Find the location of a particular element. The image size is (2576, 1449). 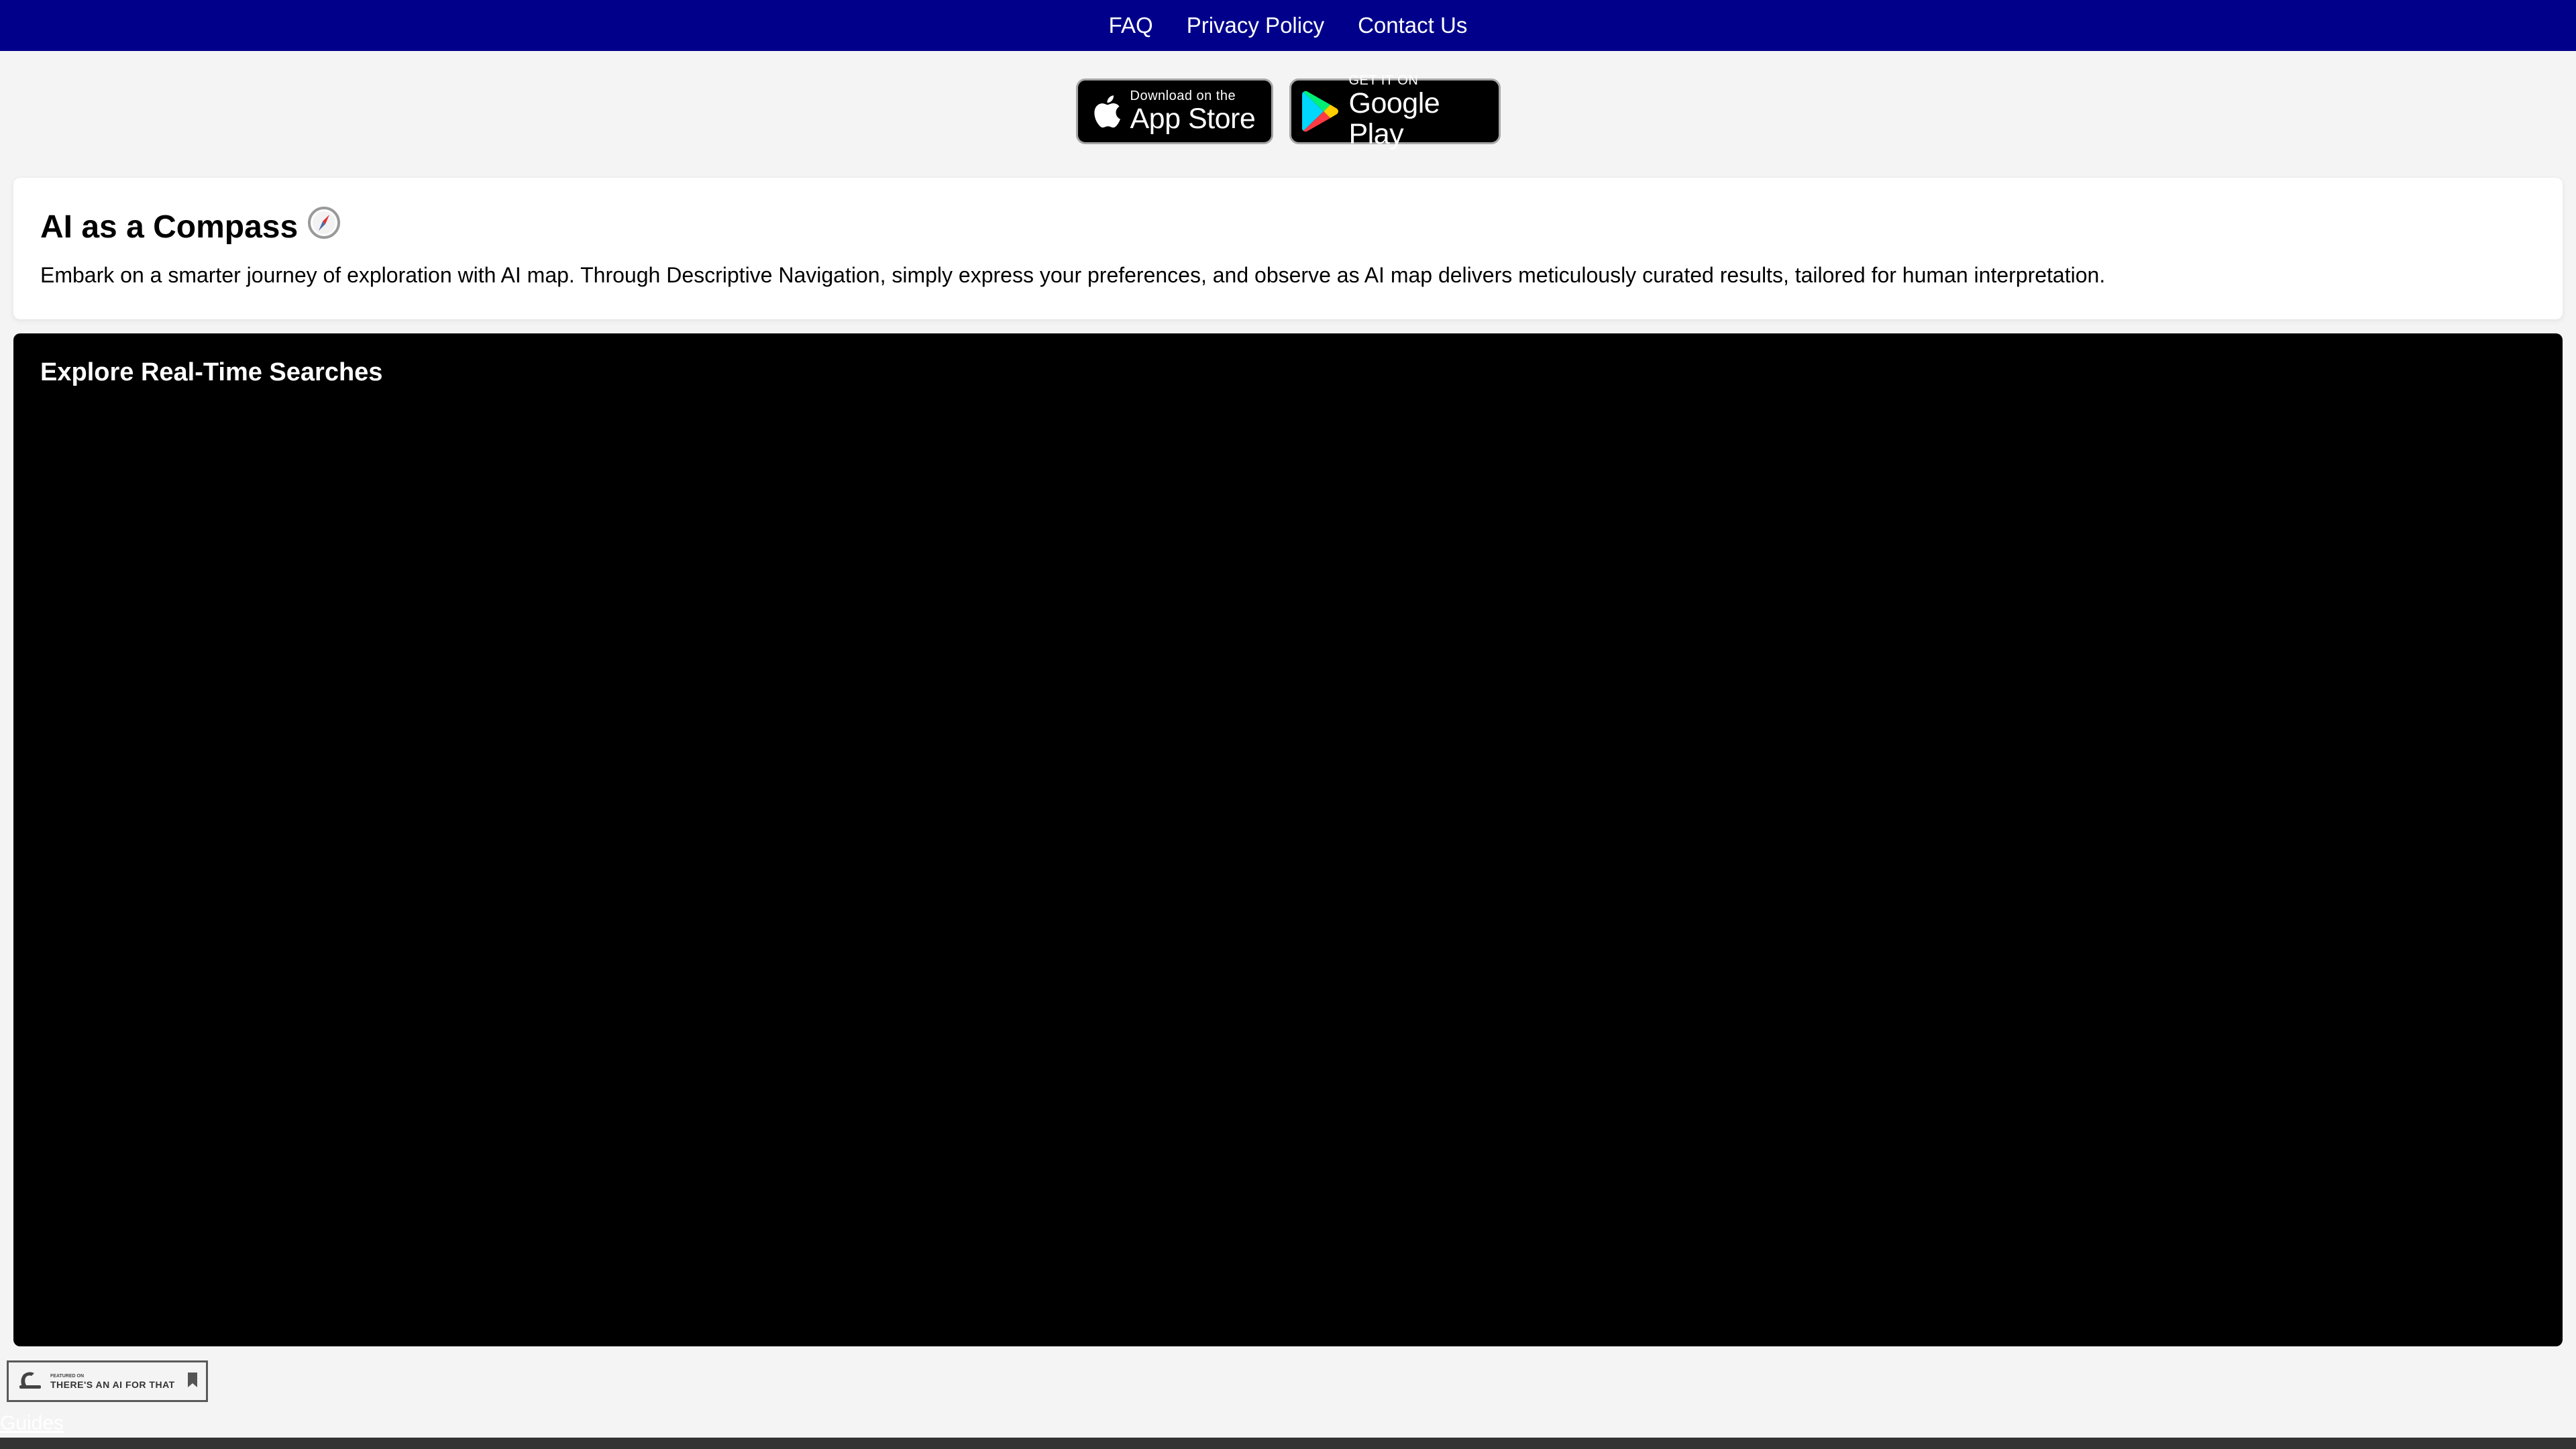

compass-icon is located at coordinates (324, 227).